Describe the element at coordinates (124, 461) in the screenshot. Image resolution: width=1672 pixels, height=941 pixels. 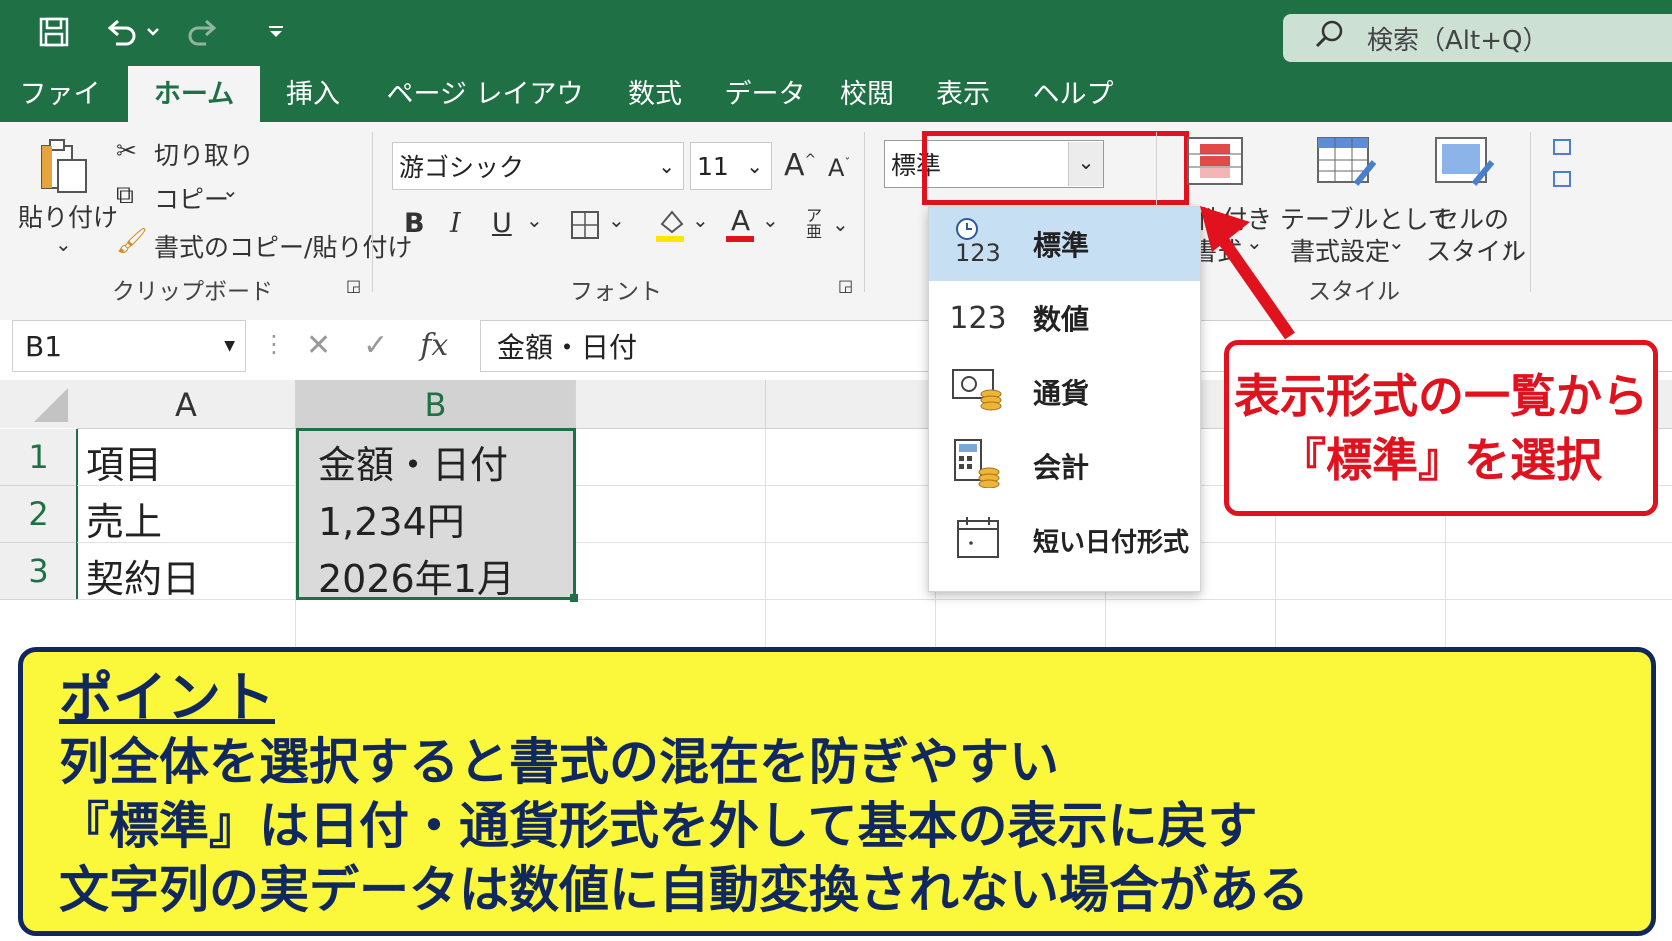
I see `cell-a1: 項目` at that location.